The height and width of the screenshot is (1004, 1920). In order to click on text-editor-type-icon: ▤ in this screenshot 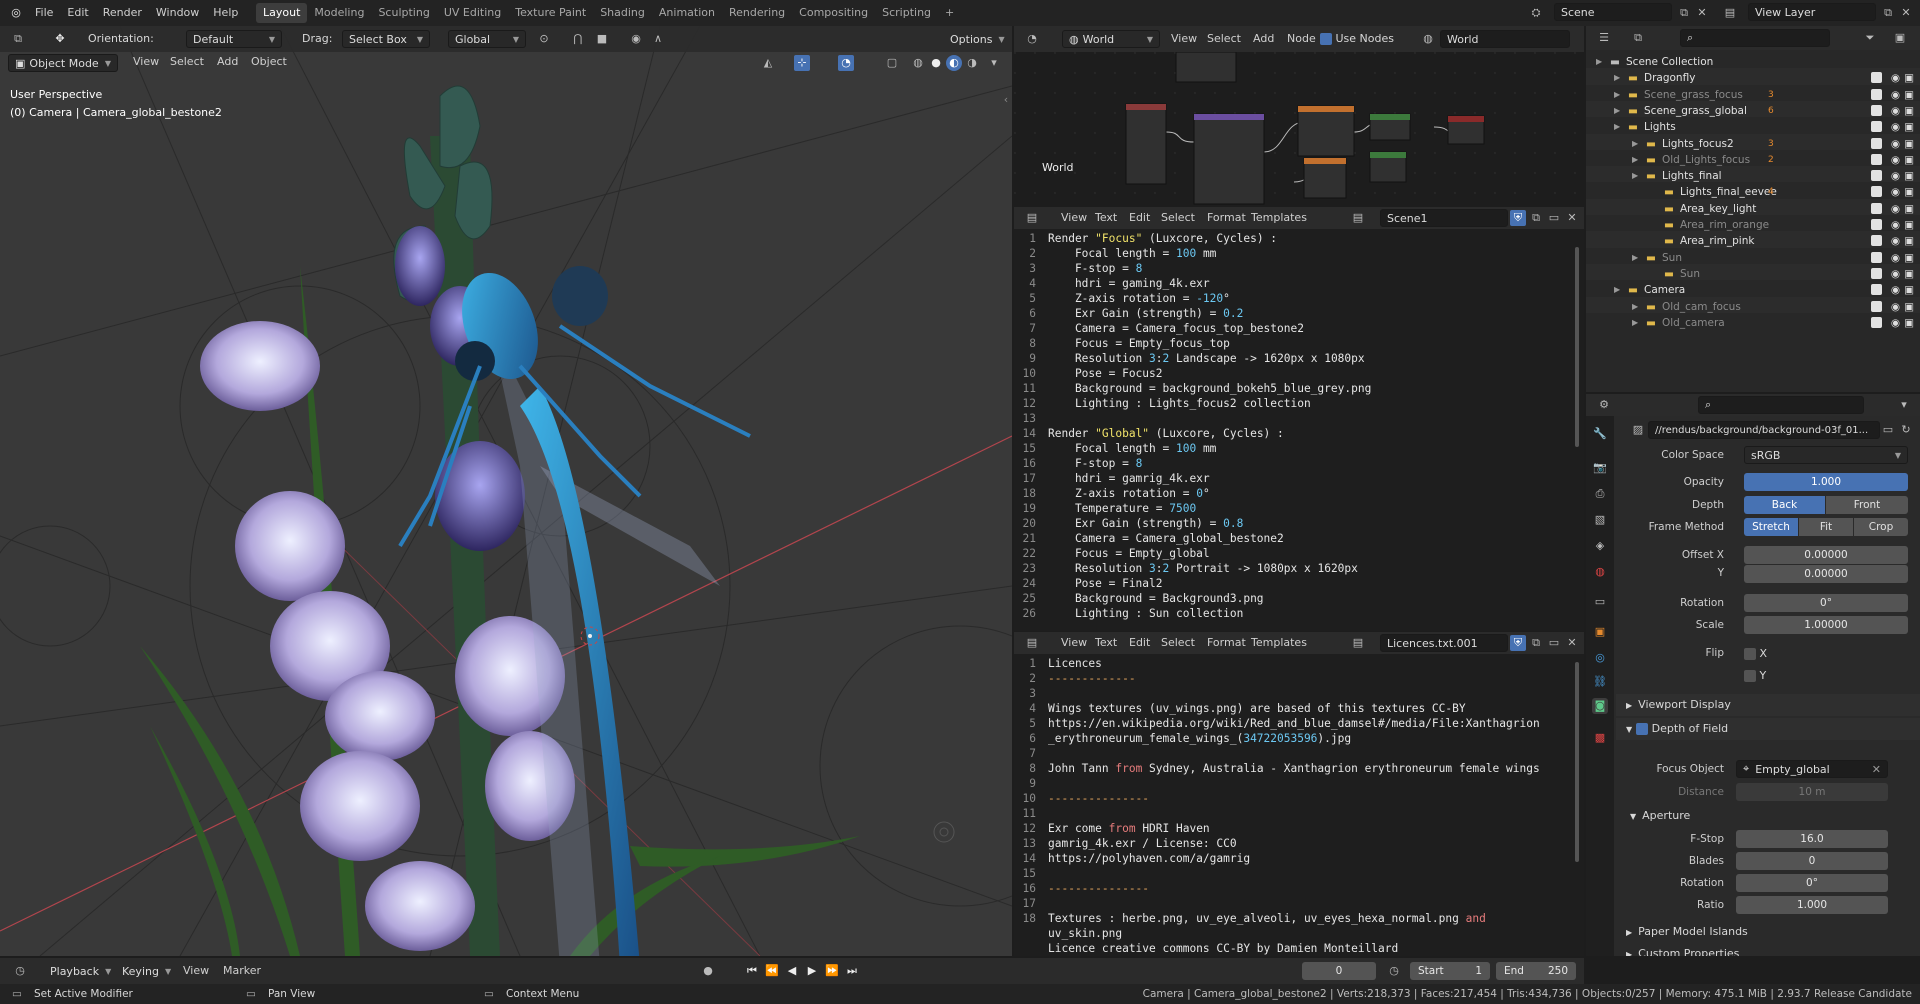, I will do `click(1032, 218)`.